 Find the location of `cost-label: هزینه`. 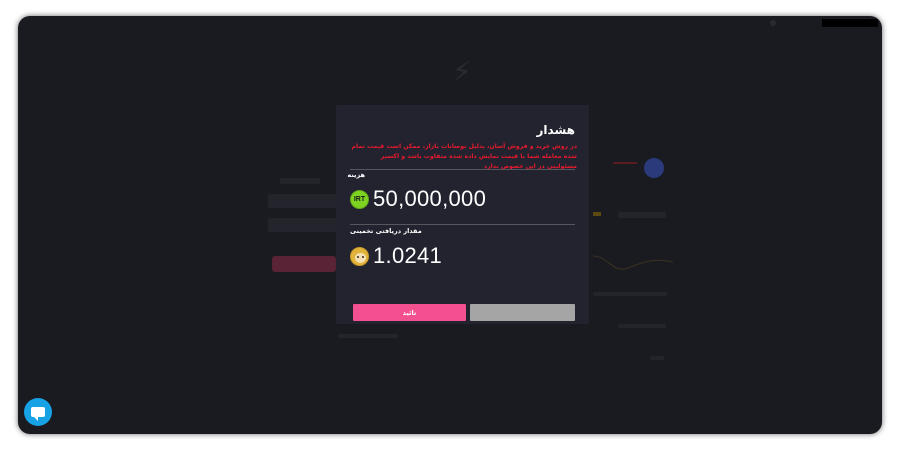

cost-label: هزینه is located at coordinates (356, 175).